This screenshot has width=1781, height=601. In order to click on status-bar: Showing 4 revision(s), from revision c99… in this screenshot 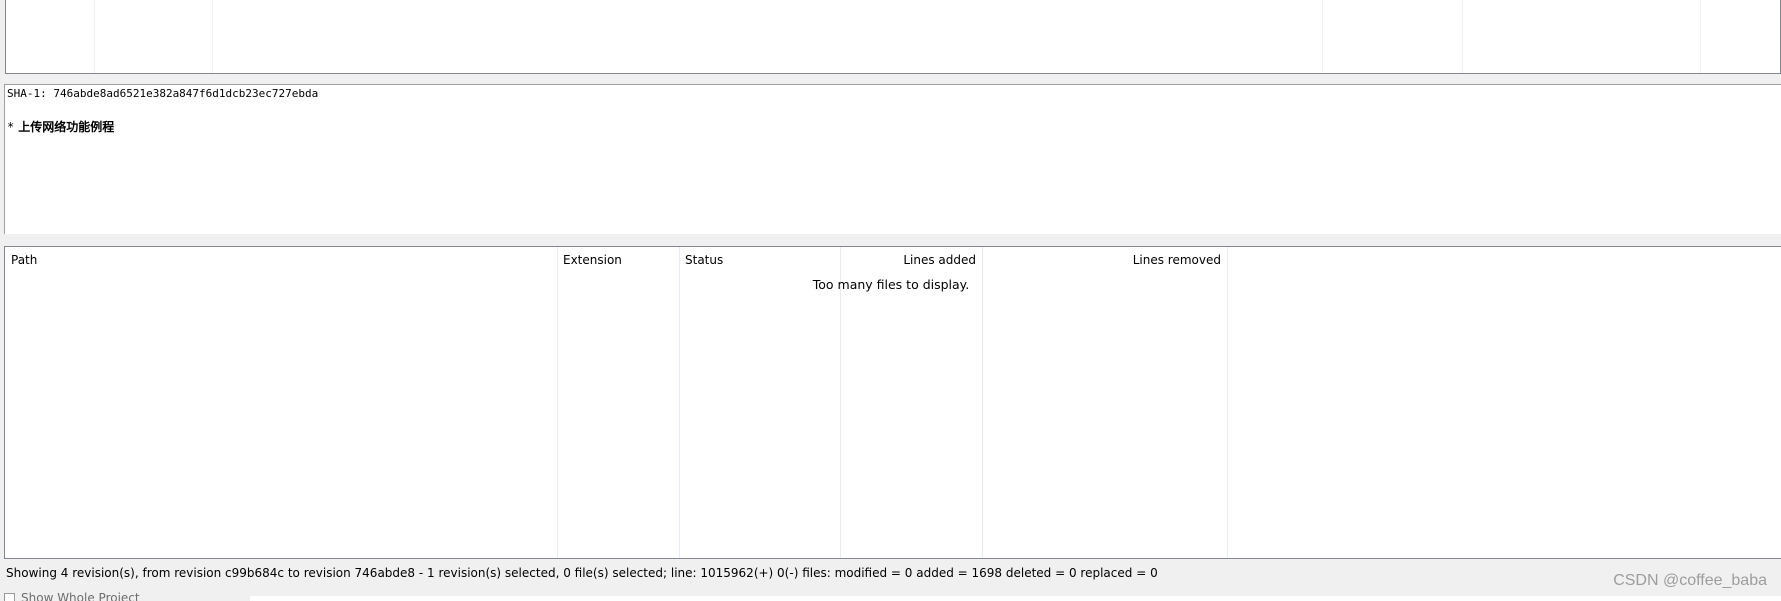, I will do `click(582, 573)`.